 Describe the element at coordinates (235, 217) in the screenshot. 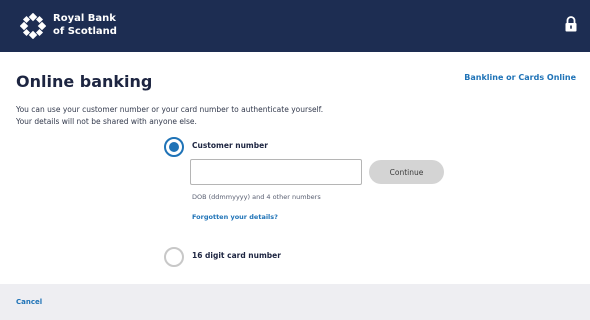

I see `forgotten-details-link: Forgotten your details?` at that location.